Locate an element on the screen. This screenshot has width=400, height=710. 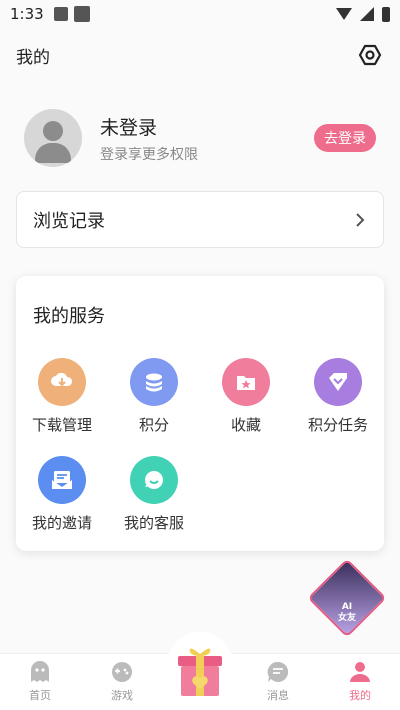
ai-girlfriend-badge: AI 女友 is located at coordinates (347, 598).